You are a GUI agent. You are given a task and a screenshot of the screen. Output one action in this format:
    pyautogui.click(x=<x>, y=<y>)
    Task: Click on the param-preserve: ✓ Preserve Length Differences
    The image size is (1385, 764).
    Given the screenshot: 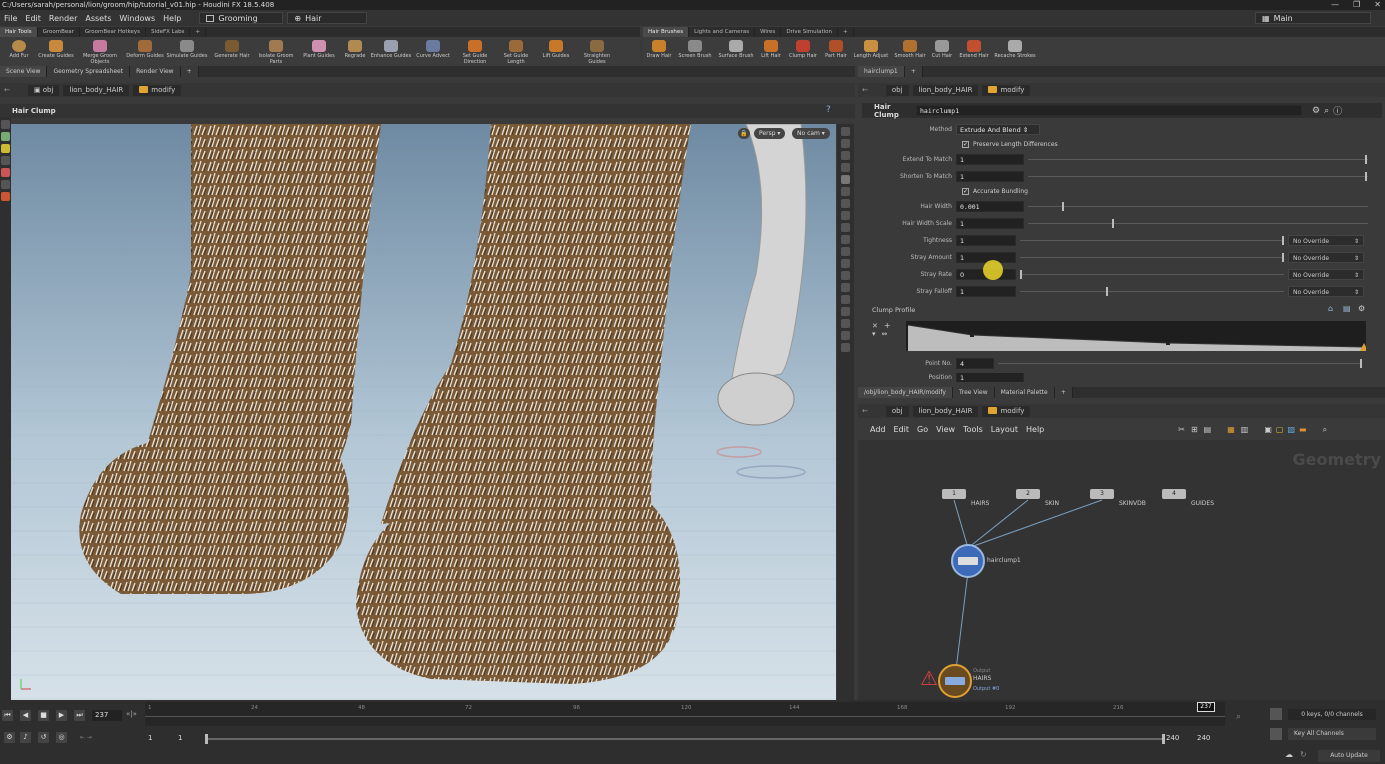 What is the action you would take?
    pyautogui.click(x=1010, y=144)
    